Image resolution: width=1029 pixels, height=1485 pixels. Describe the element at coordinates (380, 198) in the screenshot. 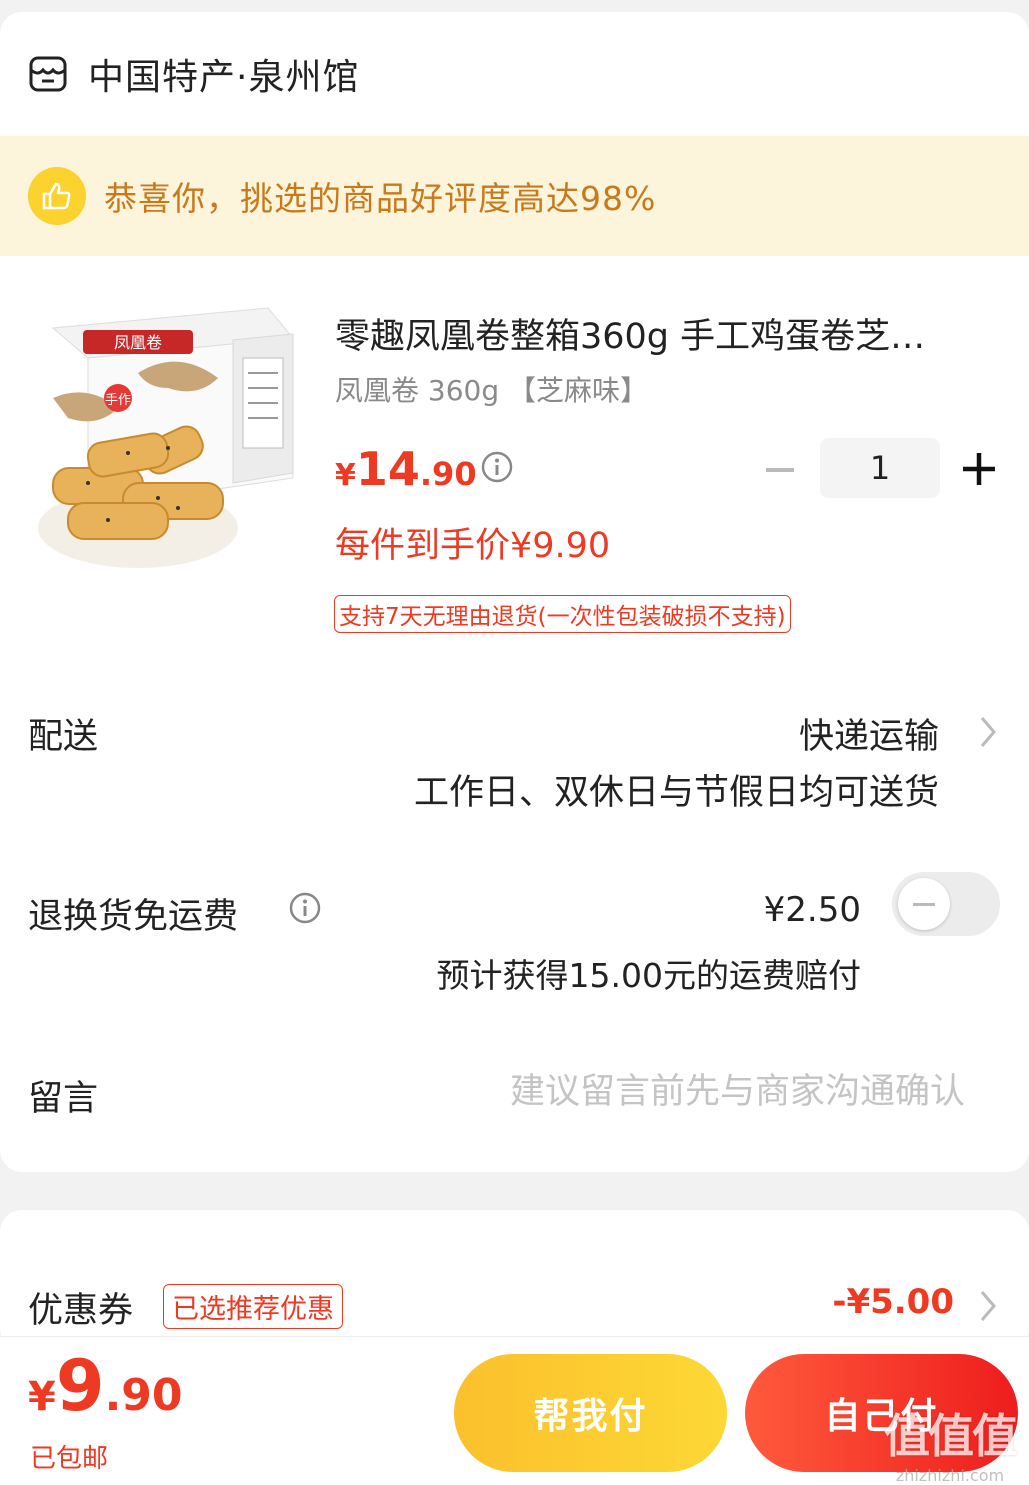

I see `rating-banner-text: 恭喜你，挑选的商品好评度高达98%` at that location.